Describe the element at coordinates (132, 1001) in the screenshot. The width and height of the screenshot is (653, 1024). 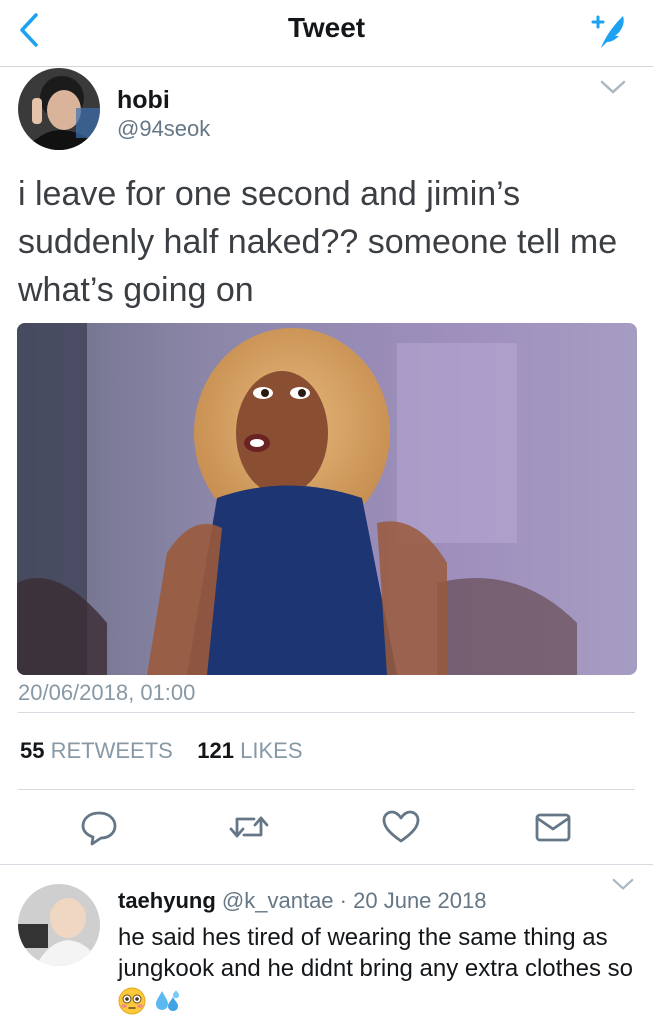
I see `flushed-face-emoji` at that location.